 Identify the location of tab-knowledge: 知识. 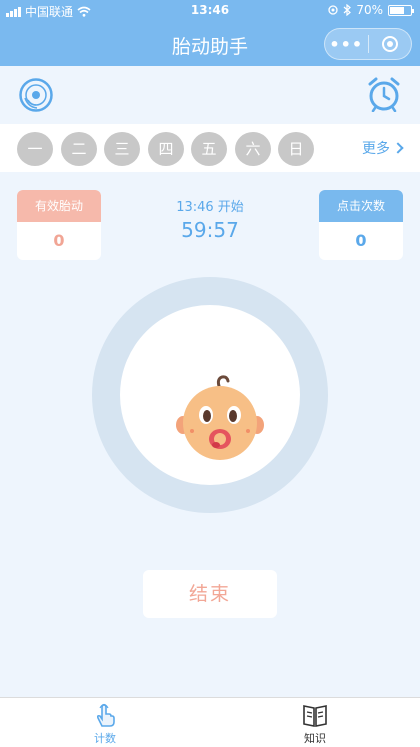
(315, 724).